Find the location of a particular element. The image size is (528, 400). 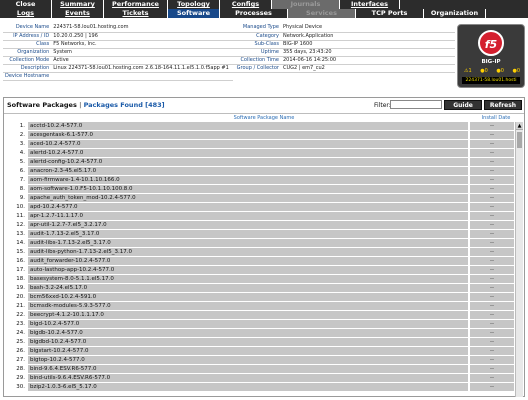

nav-tab-label: Topology is located at coordinates (193, 4).